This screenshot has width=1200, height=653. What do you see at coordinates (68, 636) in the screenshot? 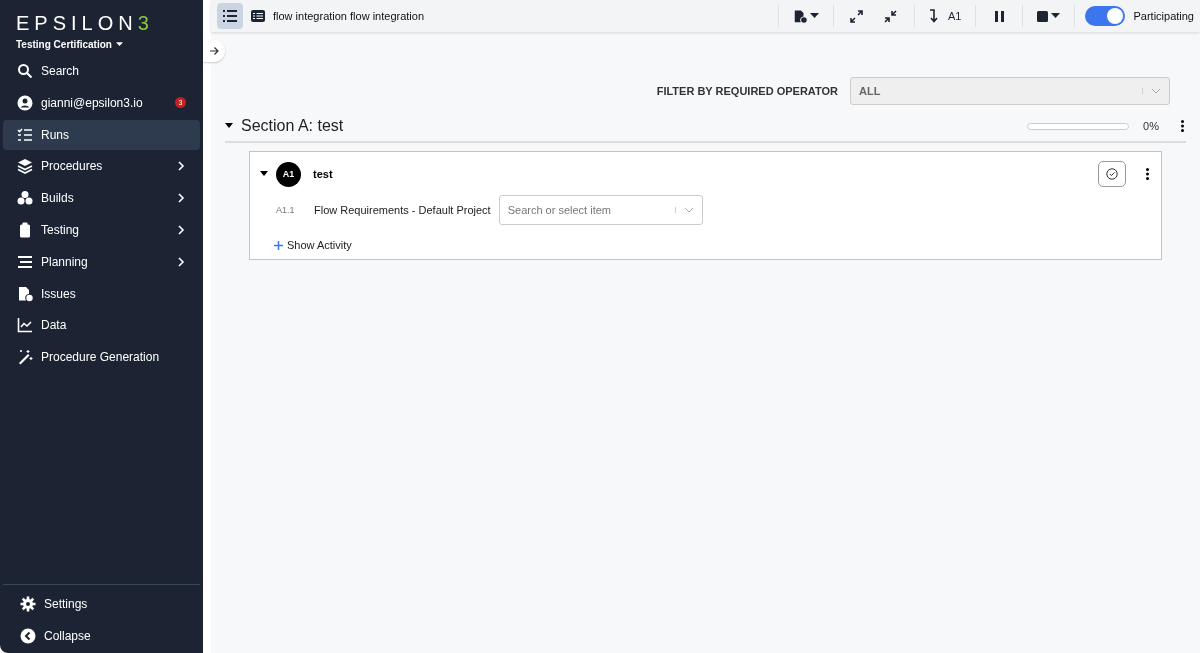
I see `sidebar-item-label: Collapse` at bounding box center [68, 636].